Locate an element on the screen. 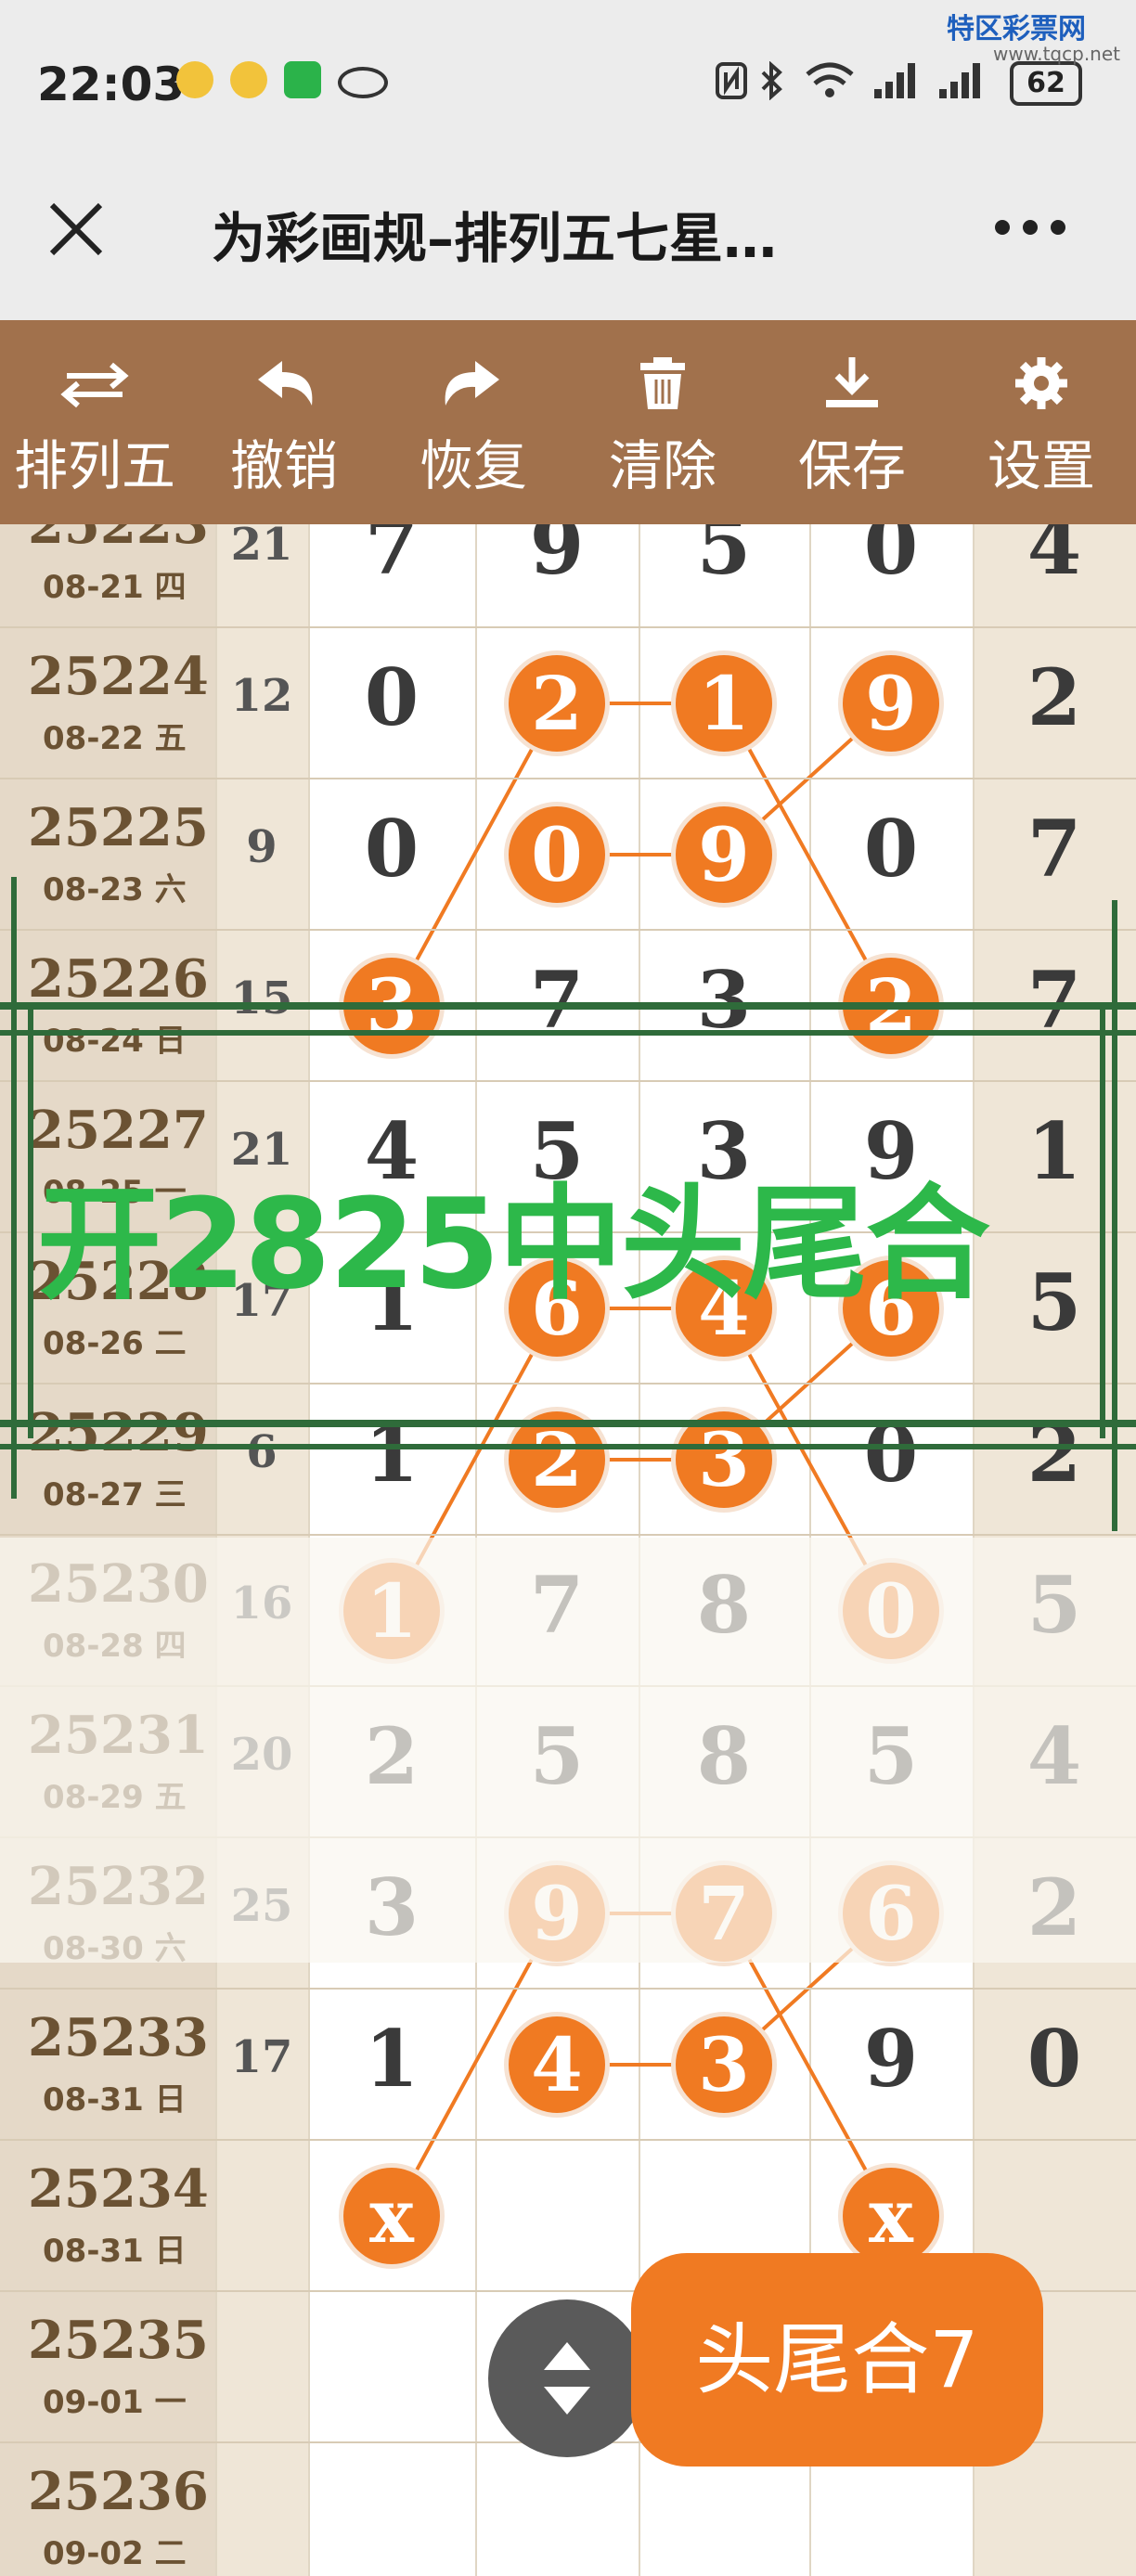  toolbar-settings: 设置 is located at coordinates (1041, 422).